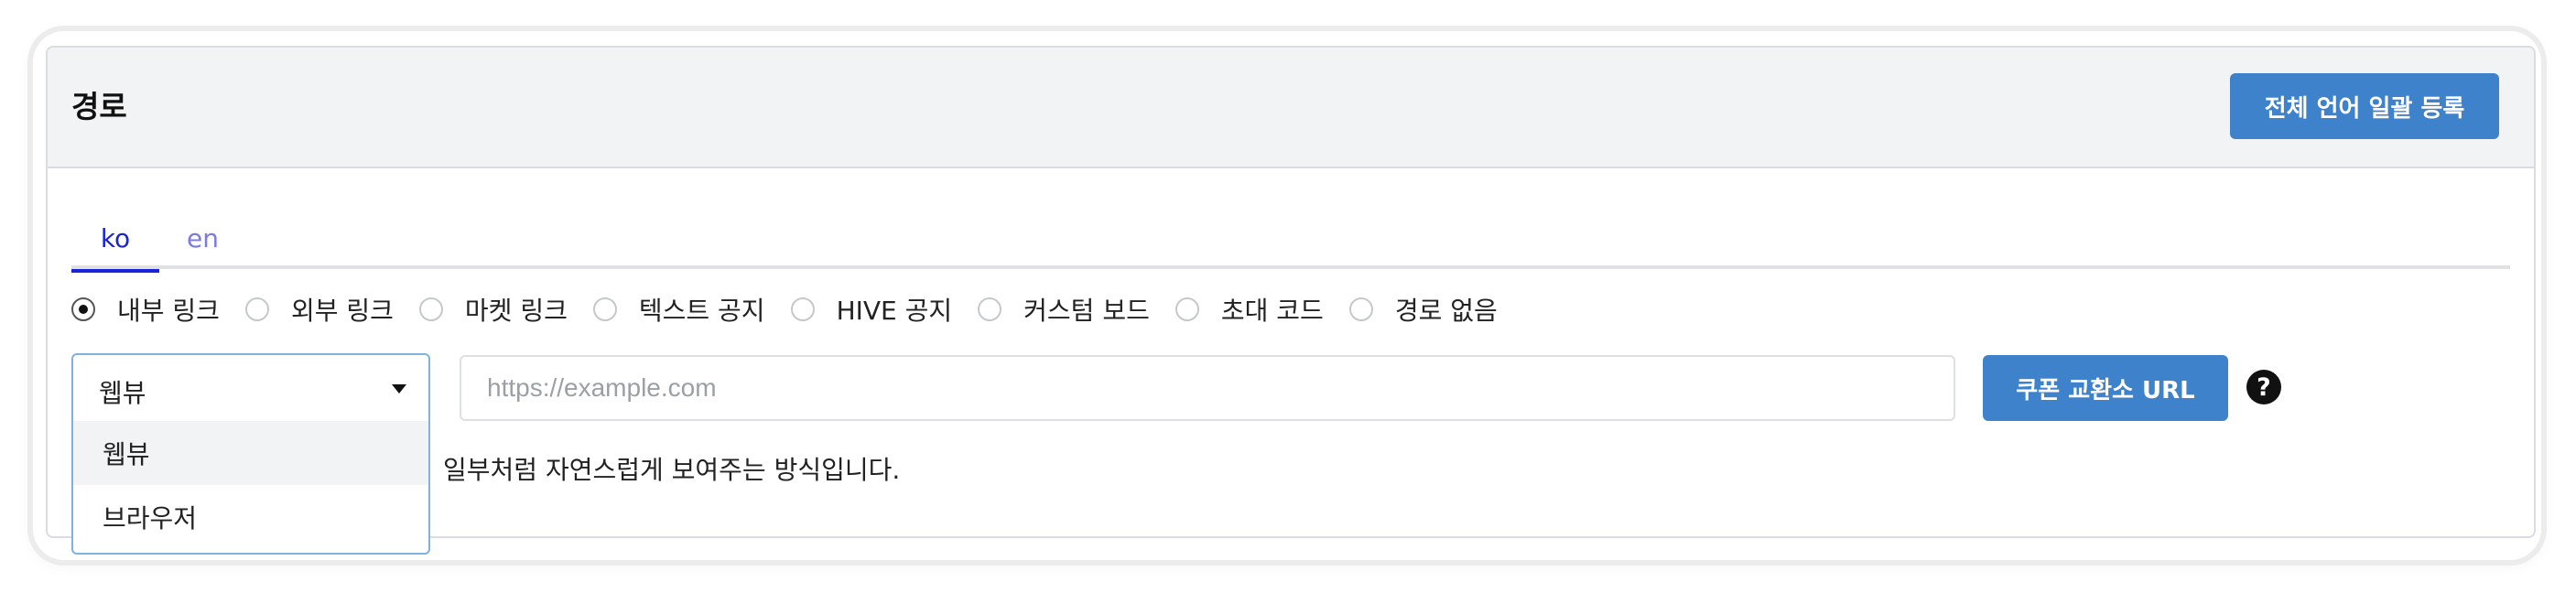 This screenshot has width=2576, height=593. I want to click on tab-ko: ko, so click(115, 248).